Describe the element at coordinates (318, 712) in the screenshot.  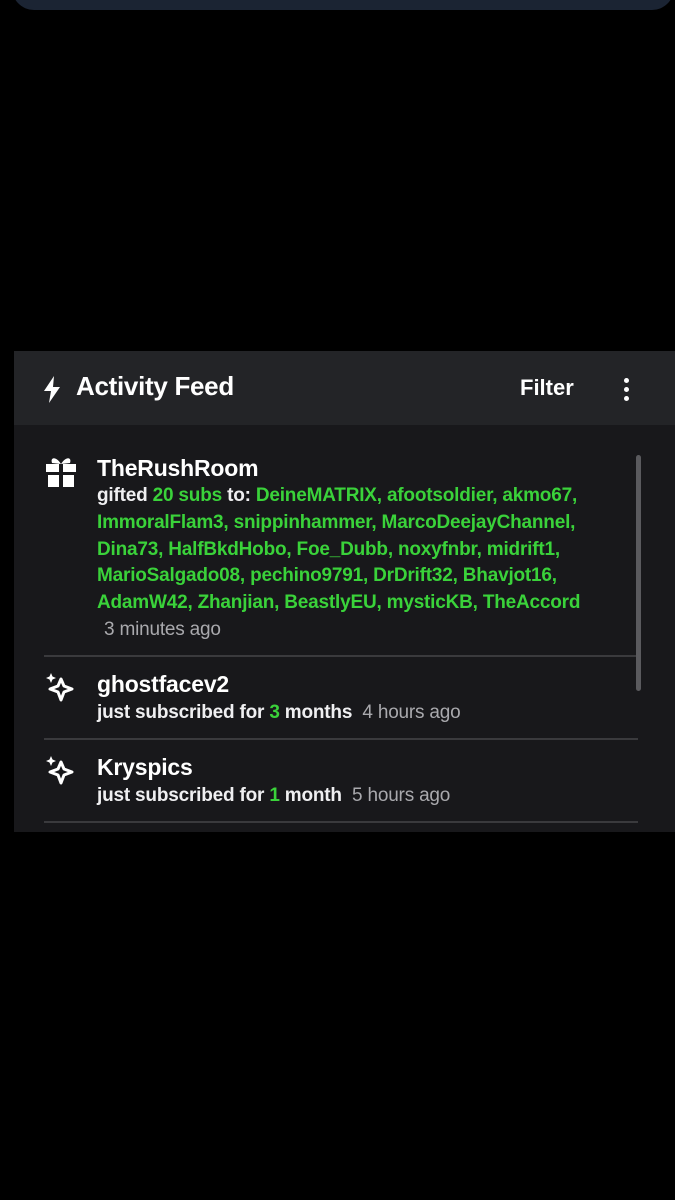
I see `sub-unit: months` at that location.